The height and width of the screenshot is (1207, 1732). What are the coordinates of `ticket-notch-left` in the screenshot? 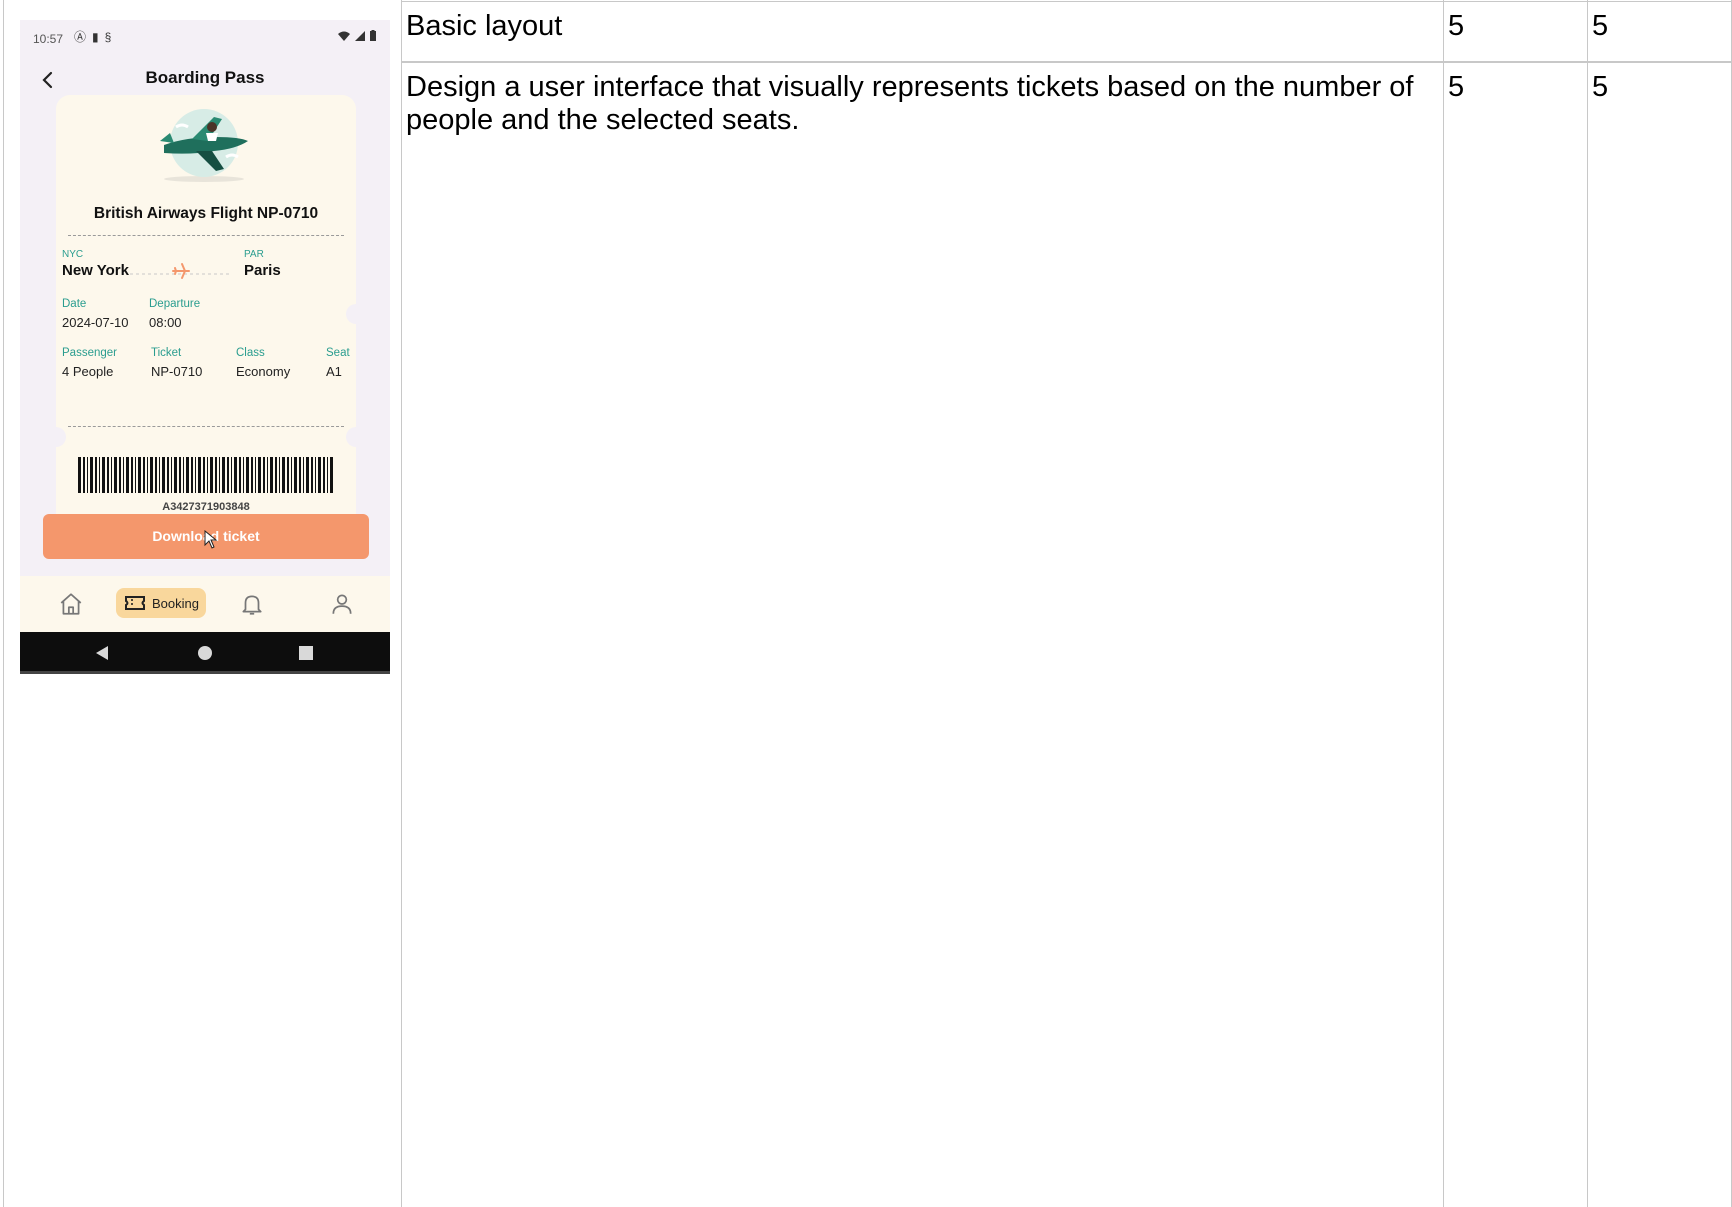 It's located at (56, 437).